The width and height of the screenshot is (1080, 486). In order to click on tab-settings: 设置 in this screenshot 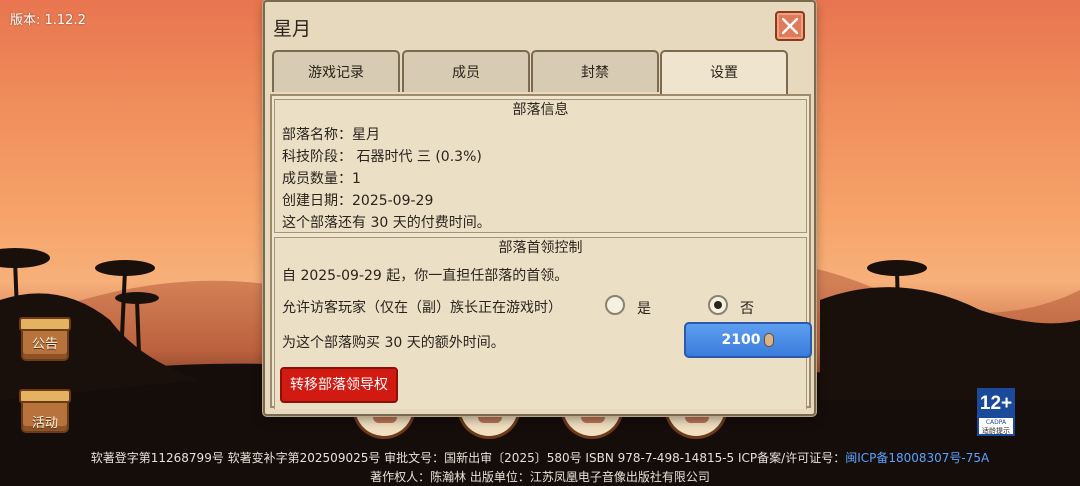, I will do `click(724, 72)`.